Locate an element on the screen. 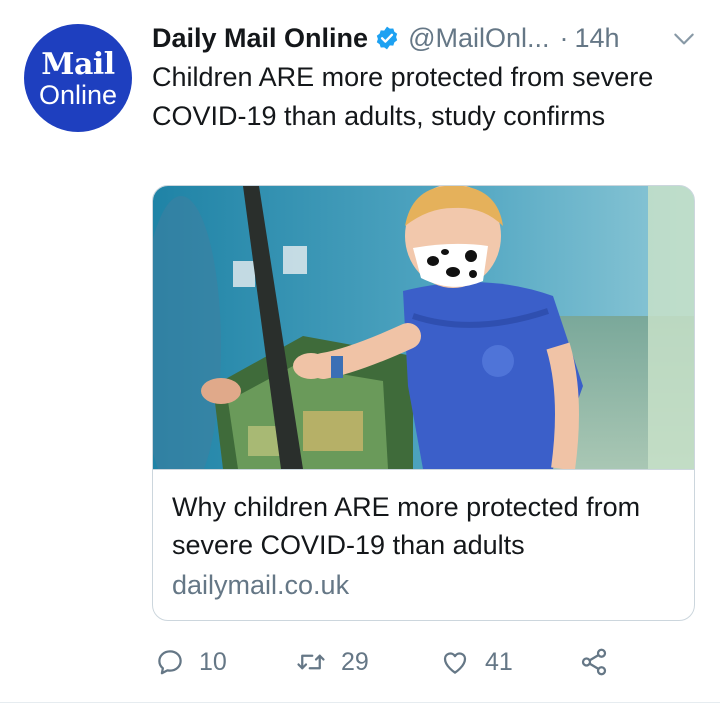 Image resolution: width=720 pixels, height=705 pixels. reply-count: 10 is located at coordinates (213, 661).